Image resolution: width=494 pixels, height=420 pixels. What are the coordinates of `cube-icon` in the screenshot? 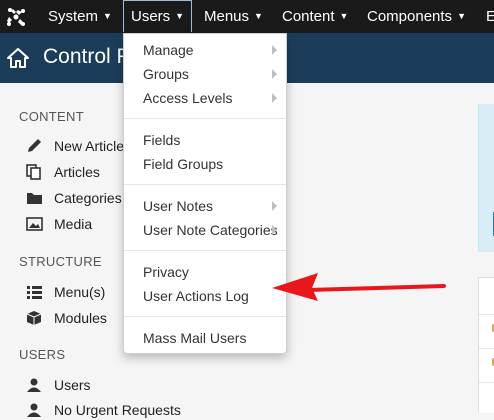 It's located at (34, 318).